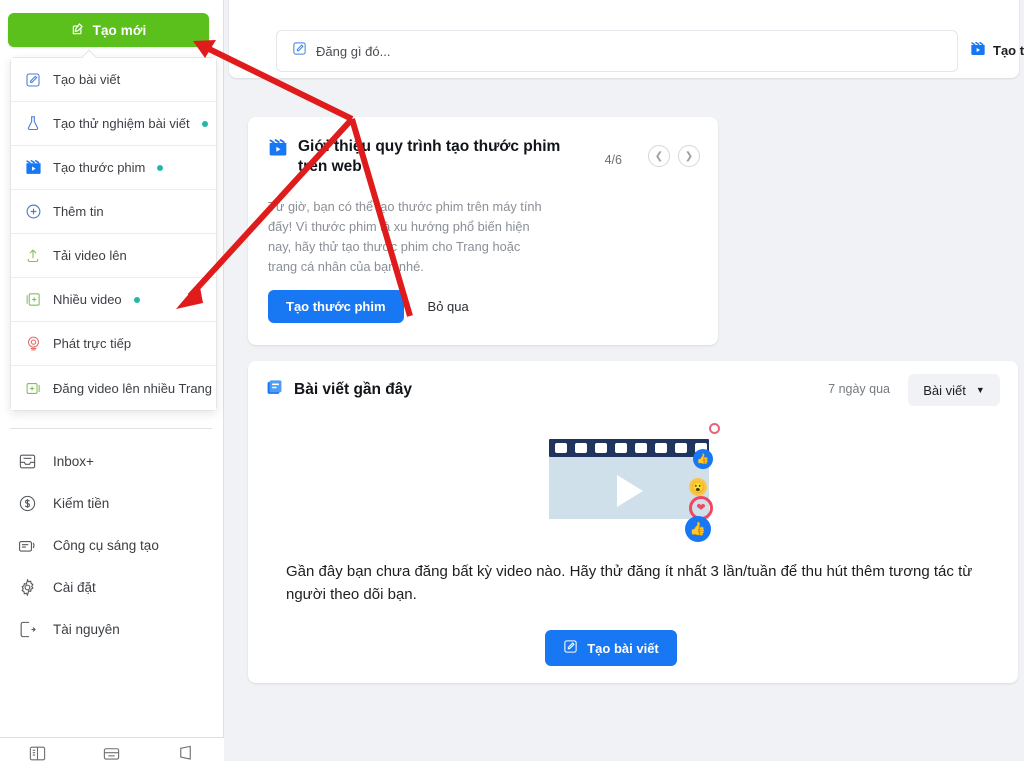 This screenshot has width=1024, height=761. What do you see at coordinates (1008, 50) in the screenshot?
I see `create-reel-label: Tạo t` at bounding box center [1008, 50].